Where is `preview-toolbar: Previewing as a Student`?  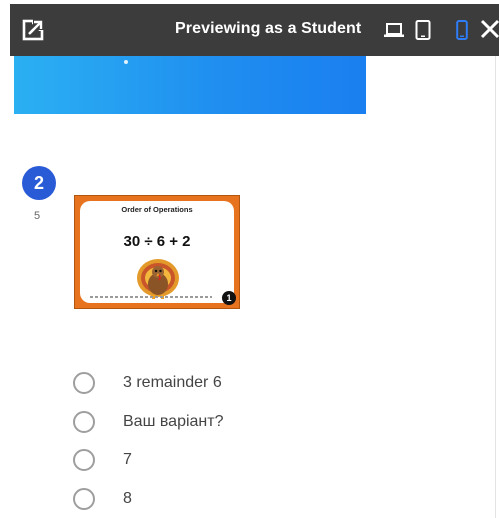
preview-toolbar: Previewing as a Student is located at coordinates (254, 30).